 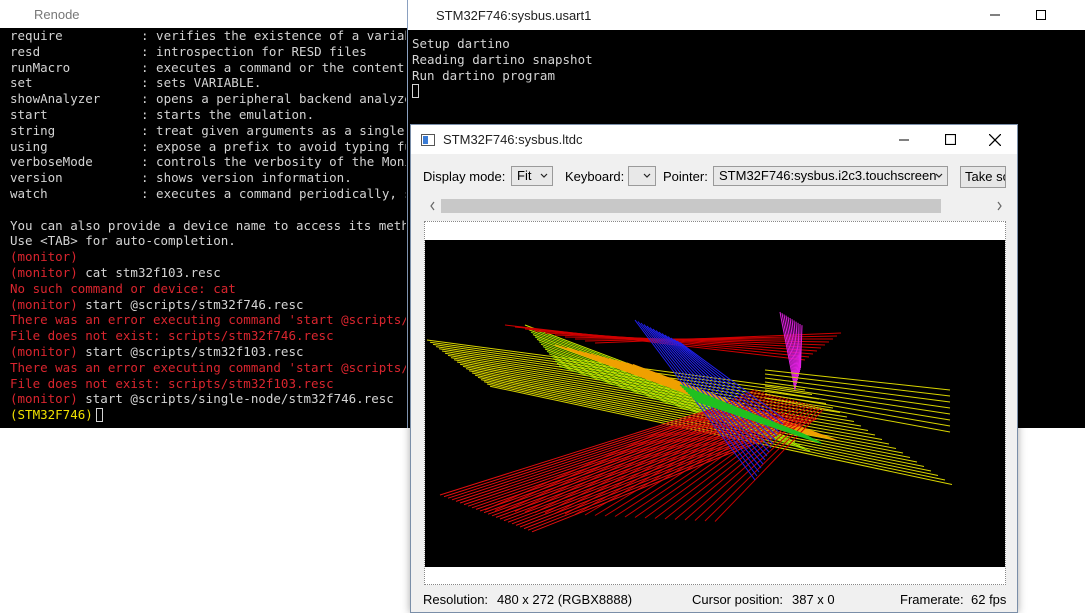 I want to click on help-description: : controls the verbosity of the Monit, so click(x=273, y=162).